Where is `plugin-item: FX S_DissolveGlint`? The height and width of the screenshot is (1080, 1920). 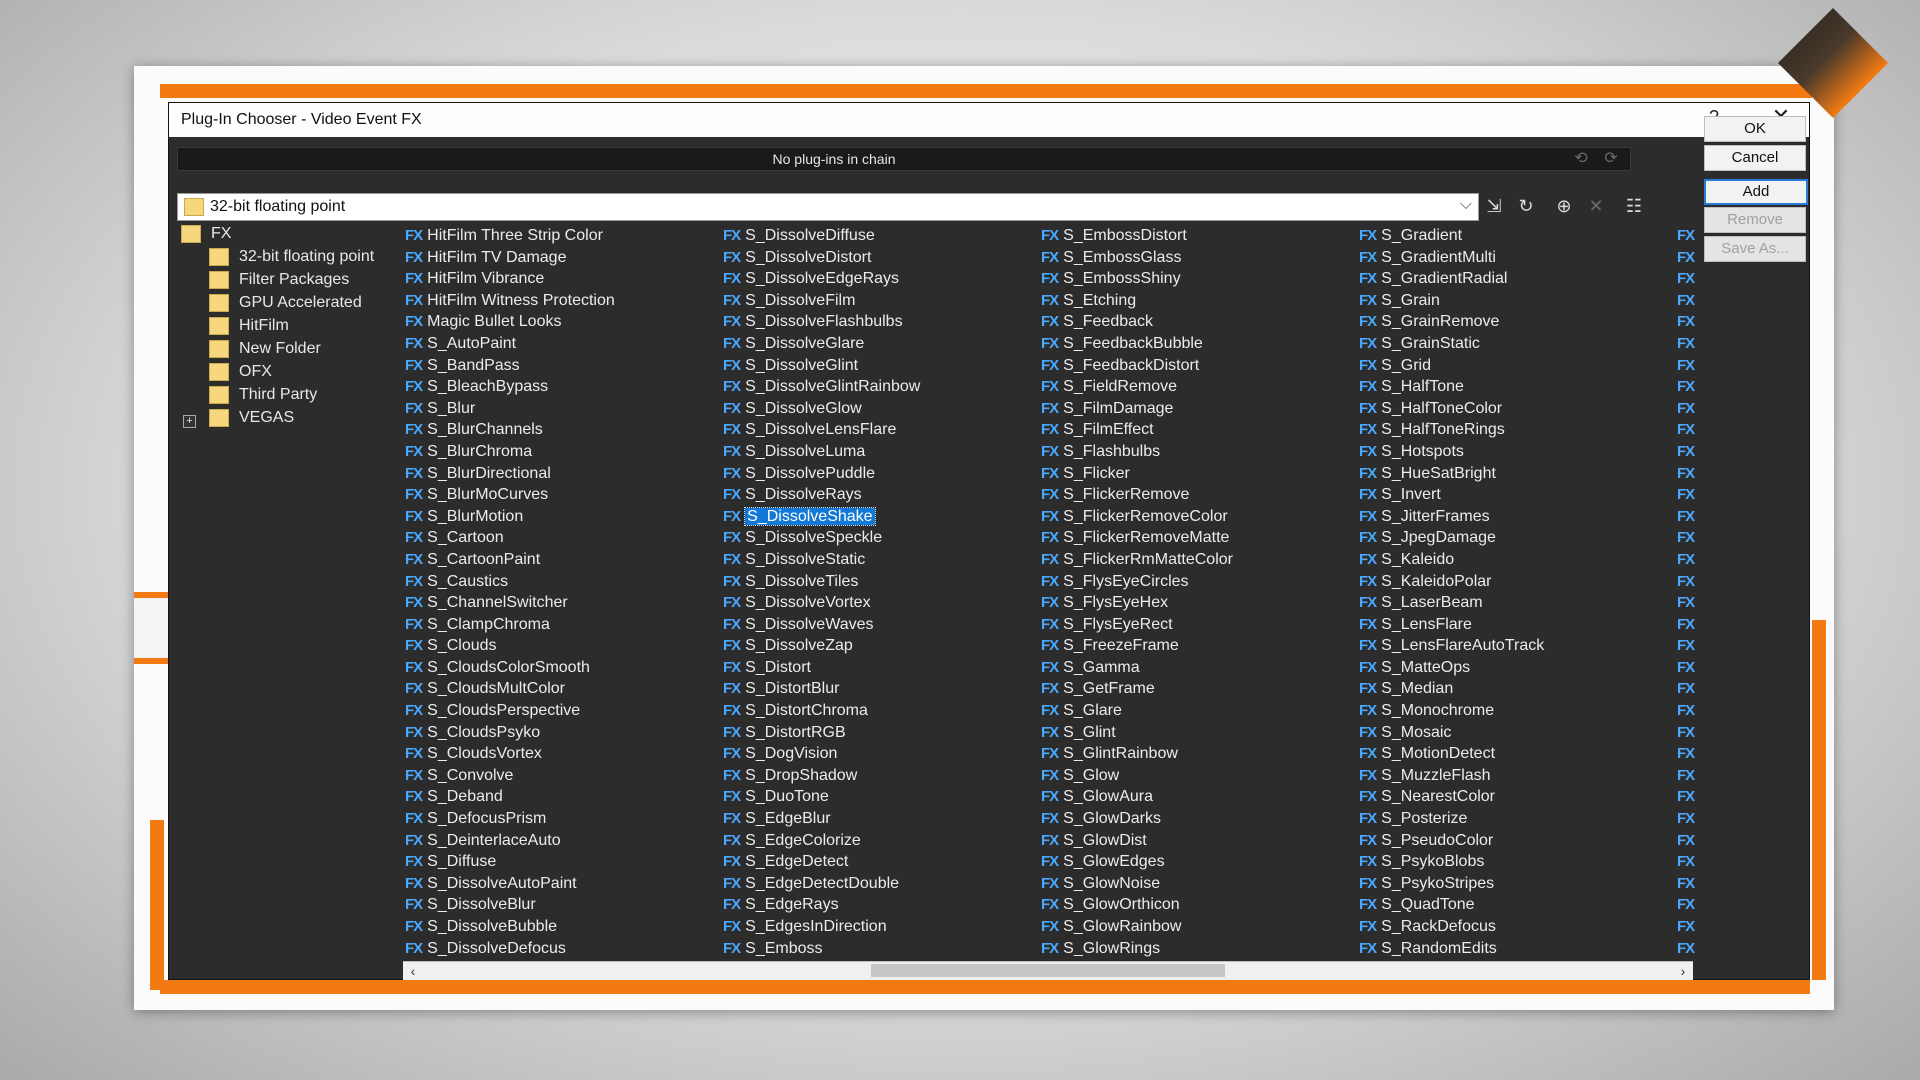
plugin-item: FX S_DissolveGlint is located at coordinates (821, 366).